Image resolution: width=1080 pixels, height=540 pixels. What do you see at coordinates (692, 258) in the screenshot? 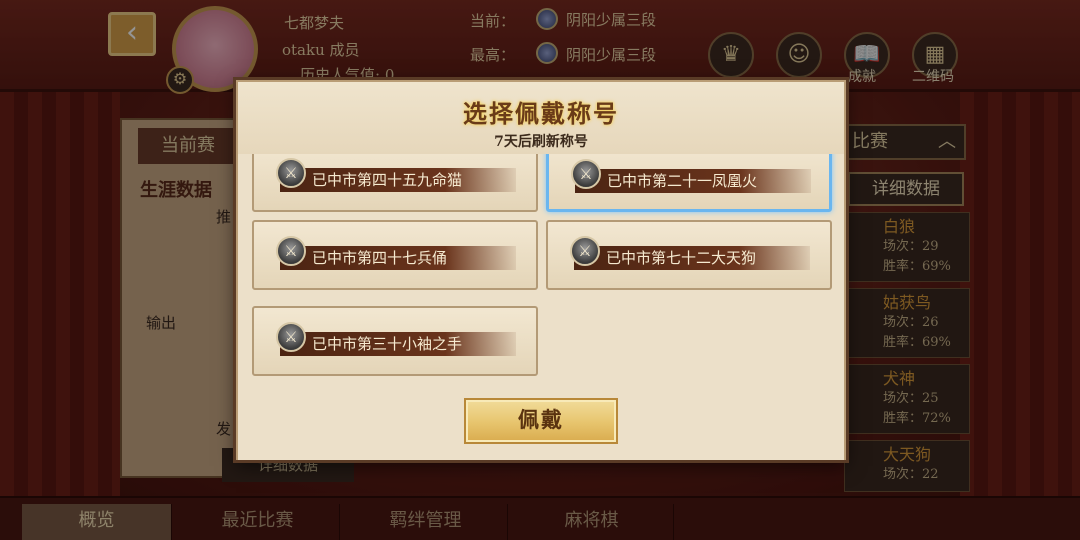
I see `title-option-label: 已中市第七十二大天狗` at bounding box center [692, 258].